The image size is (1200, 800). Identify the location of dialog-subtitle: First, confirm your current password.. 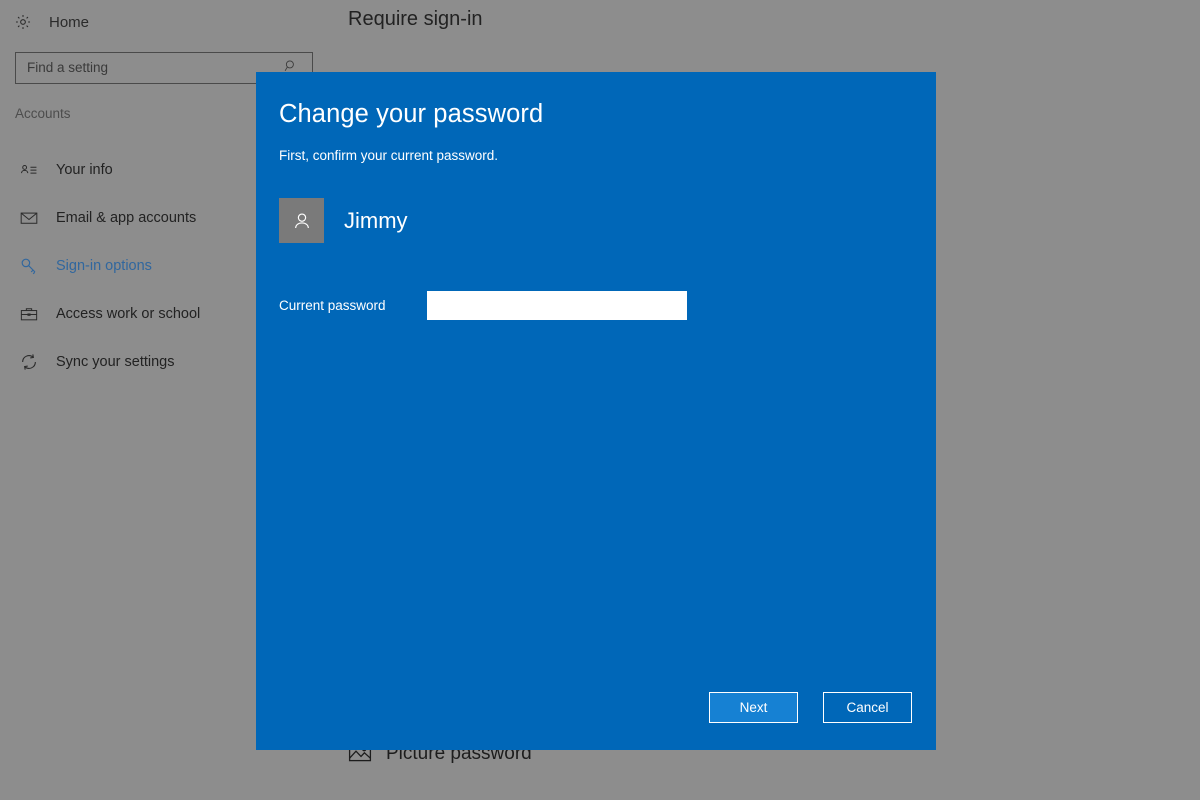
(389, 155).